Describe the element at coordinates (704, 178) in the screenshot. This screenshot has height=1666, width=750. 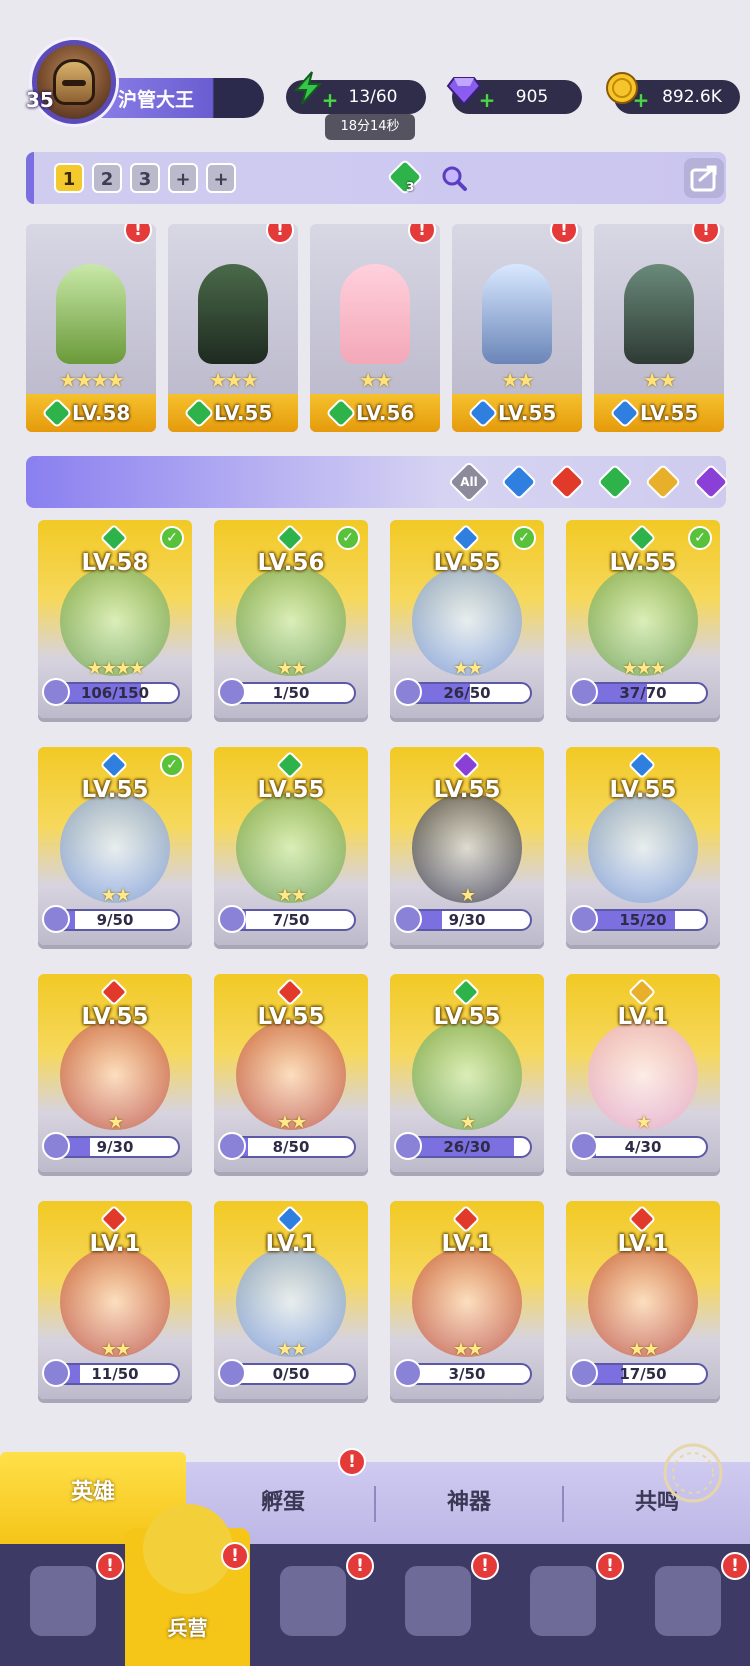
I see `share-button` at that location.